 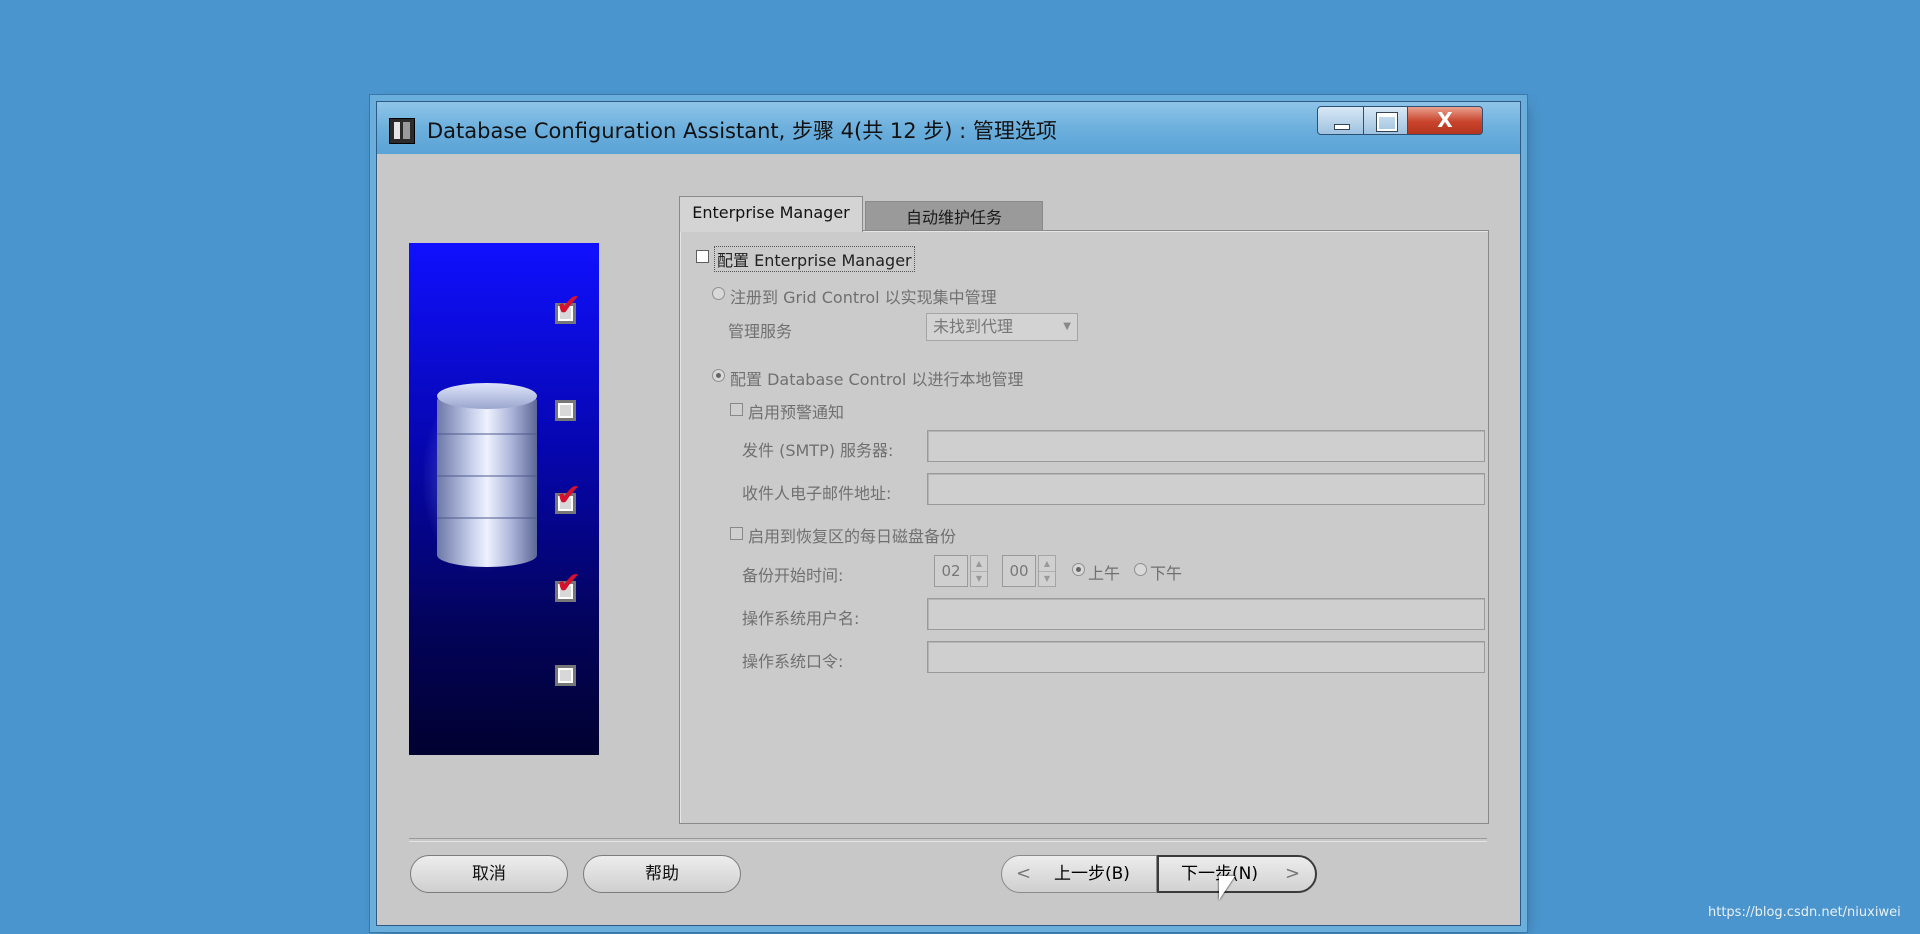 I want to click on close-button: X, so click(x=1445, y=120).